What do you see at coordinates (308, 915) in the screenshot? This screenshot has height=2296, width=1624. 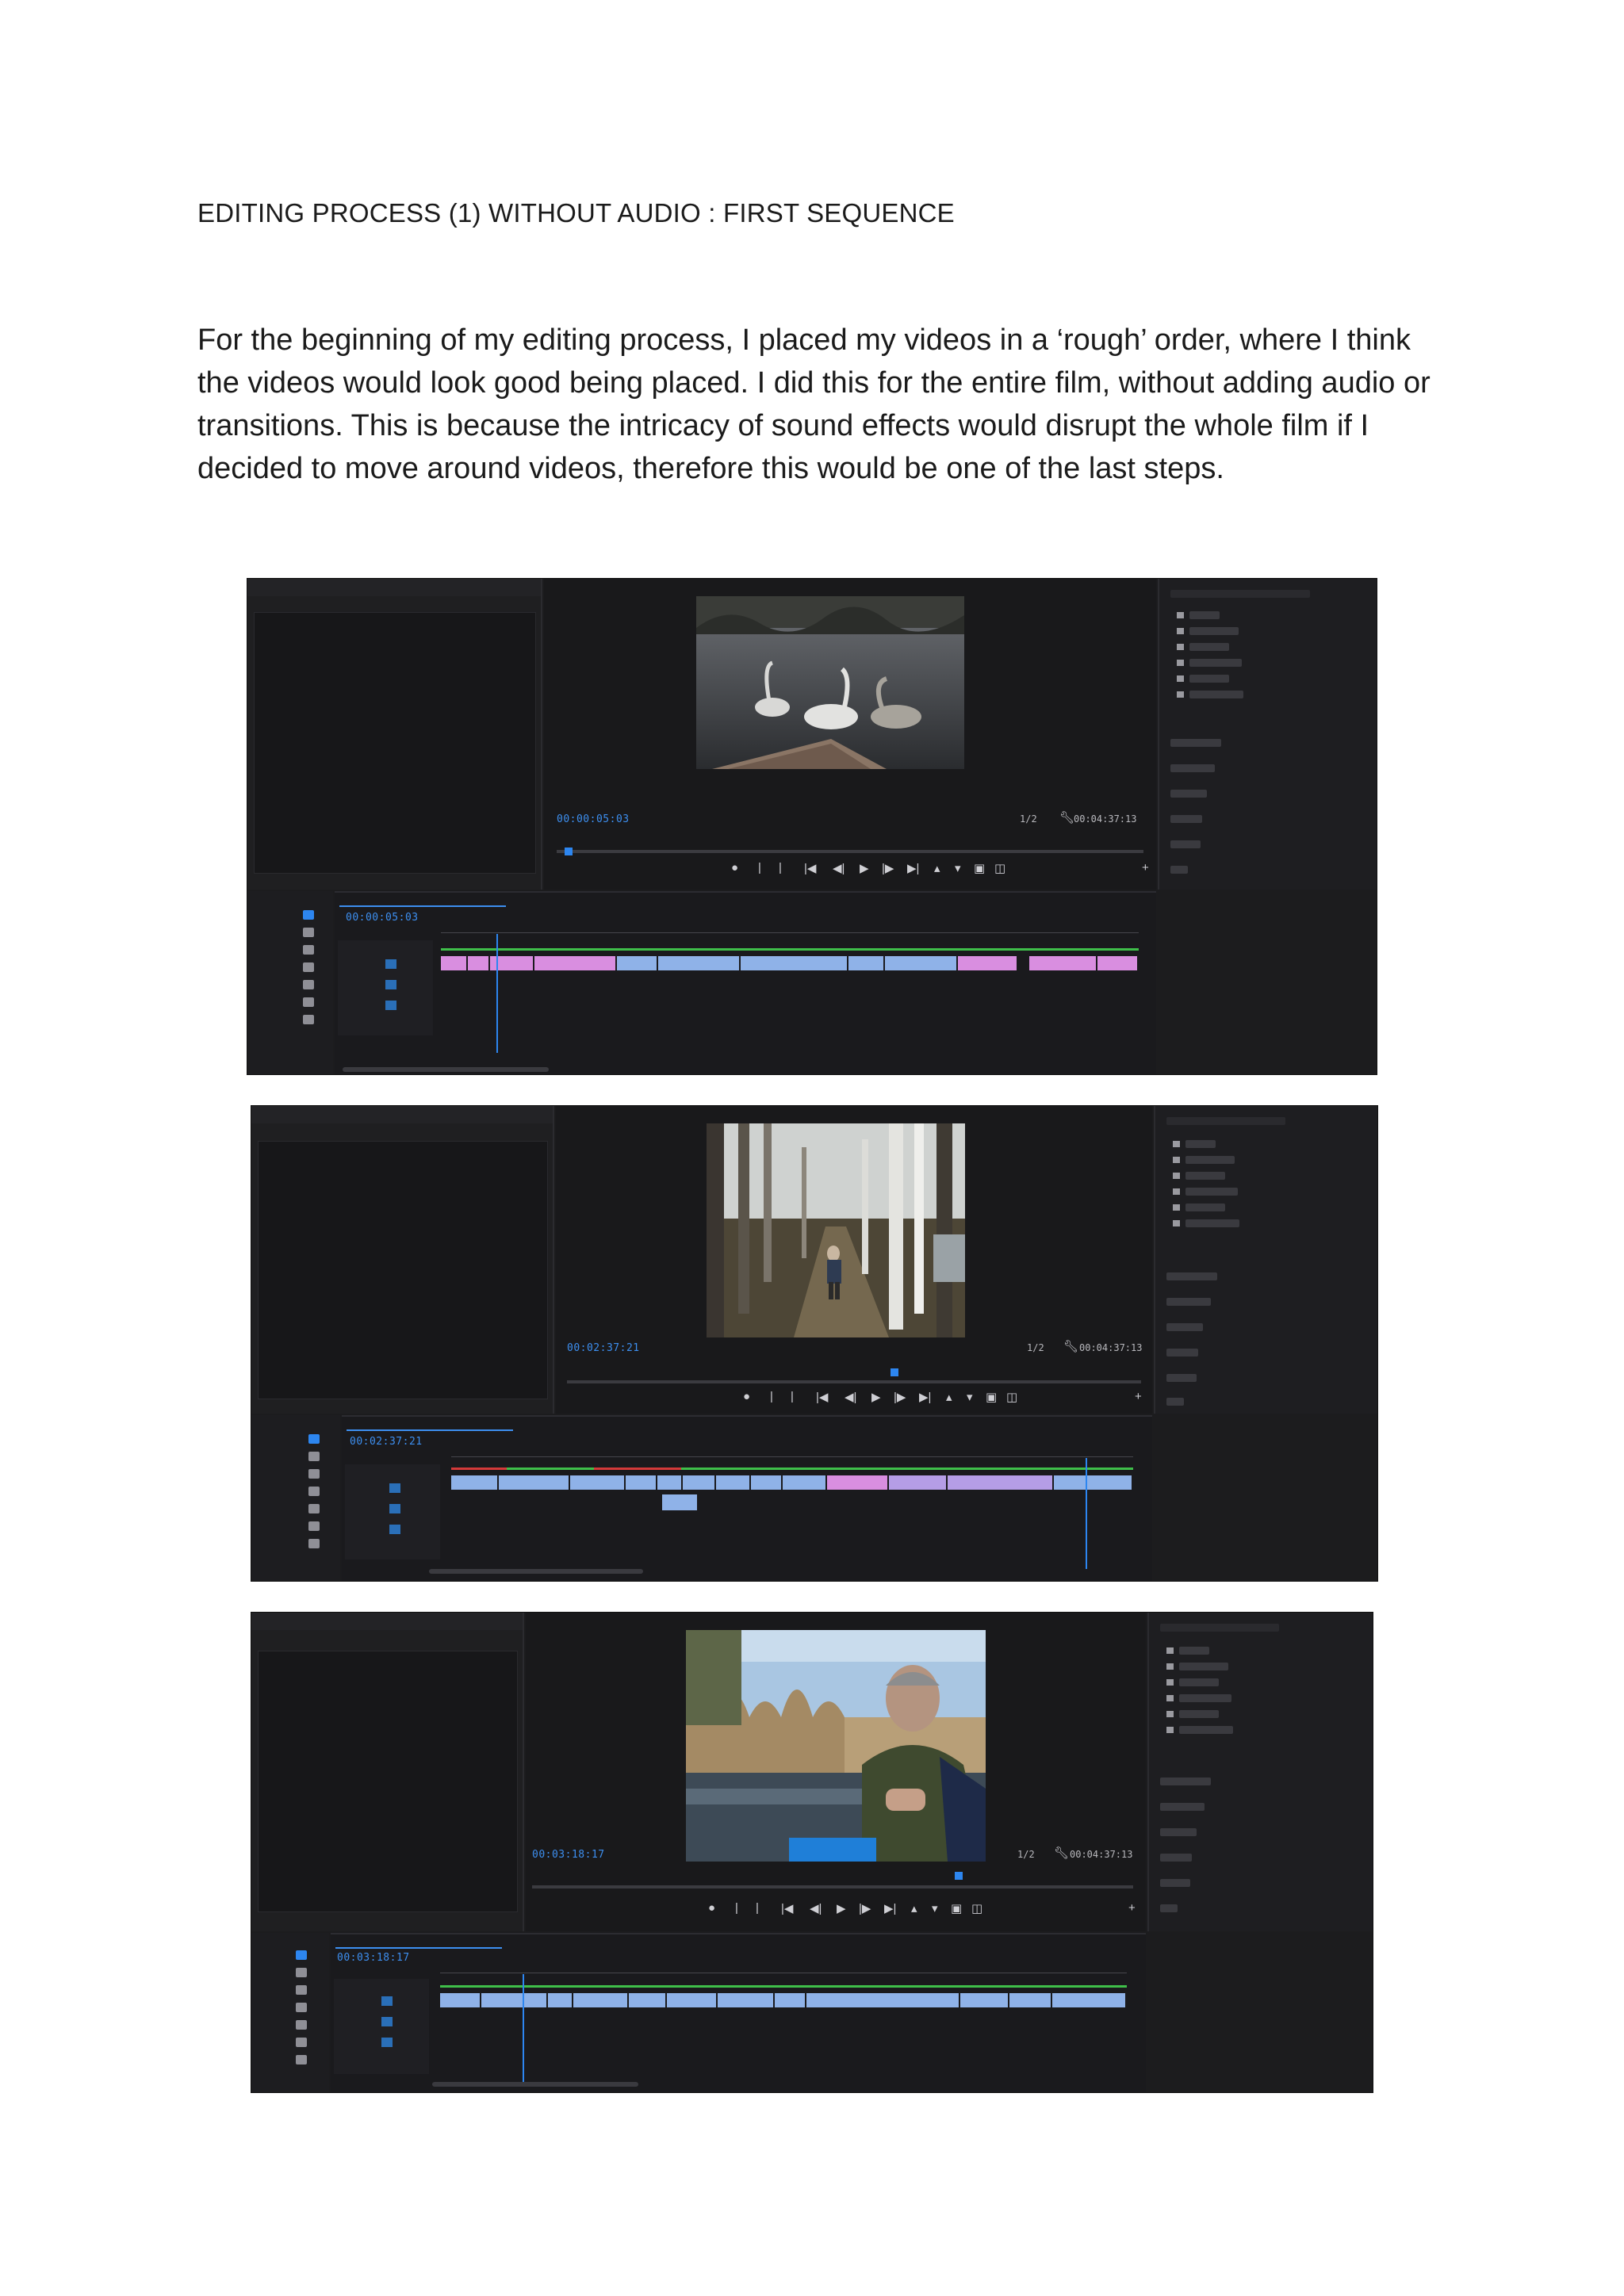 I see `selection-tool-icon` at bounding box center [308, 915].